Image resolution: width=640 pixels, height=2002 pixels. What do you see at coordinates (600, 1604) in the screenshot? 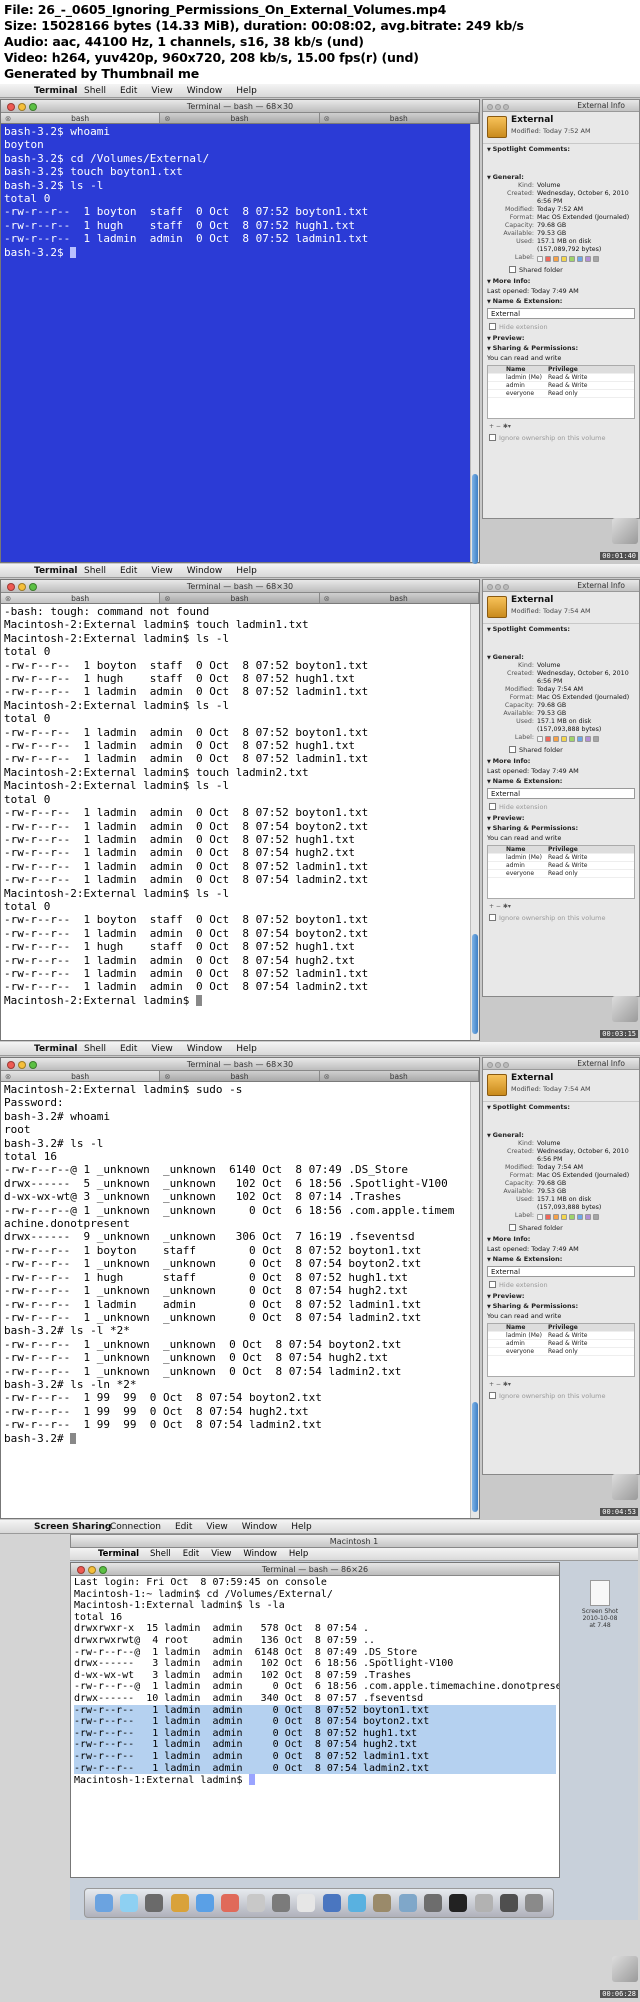
I see `desktop-file-icon: Screen Shot 2010-10-08 at 7.48` at bounding box center [600, 1604].